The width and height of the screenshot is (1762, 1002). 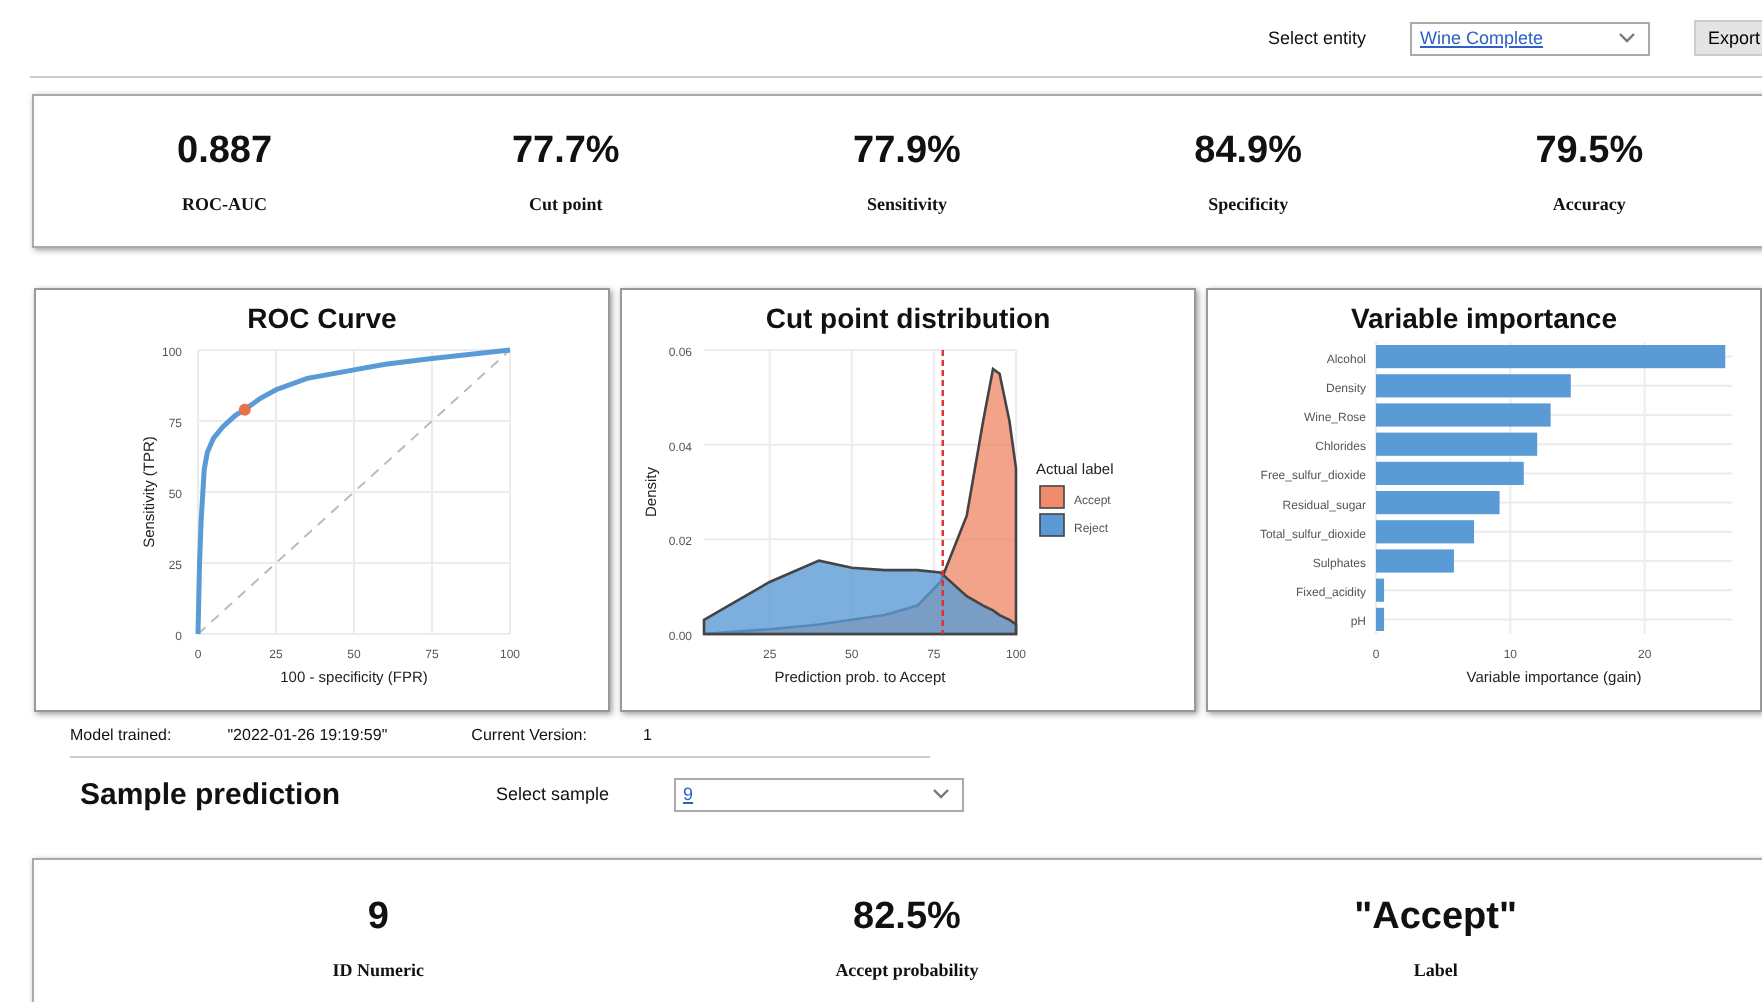 I want to click on export-button: Export, so click(x=1727, y=38).